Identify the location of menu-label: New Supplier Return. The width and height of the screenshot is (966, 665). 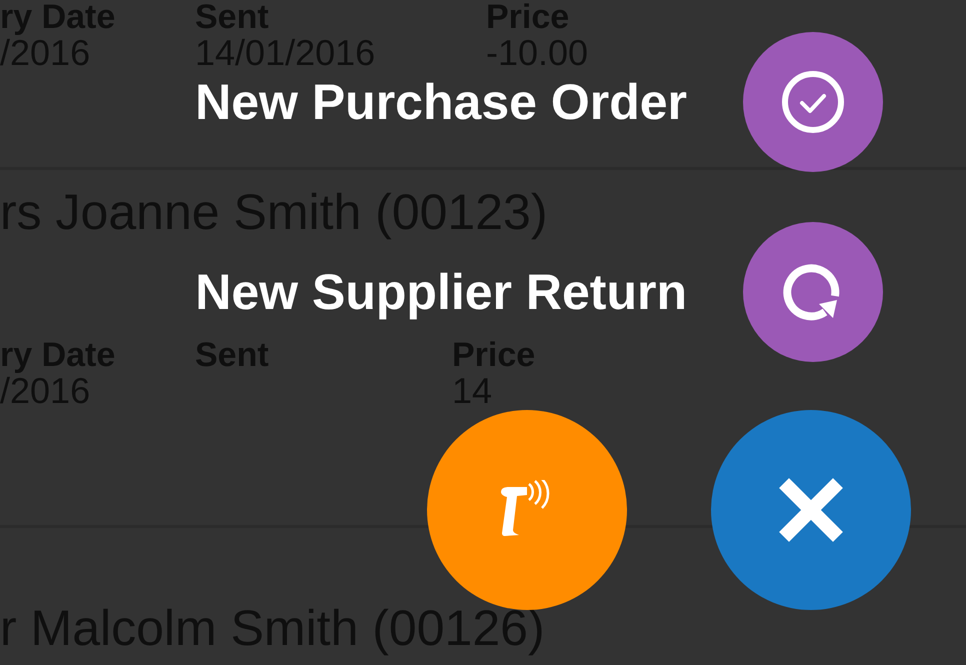
(441, 292).